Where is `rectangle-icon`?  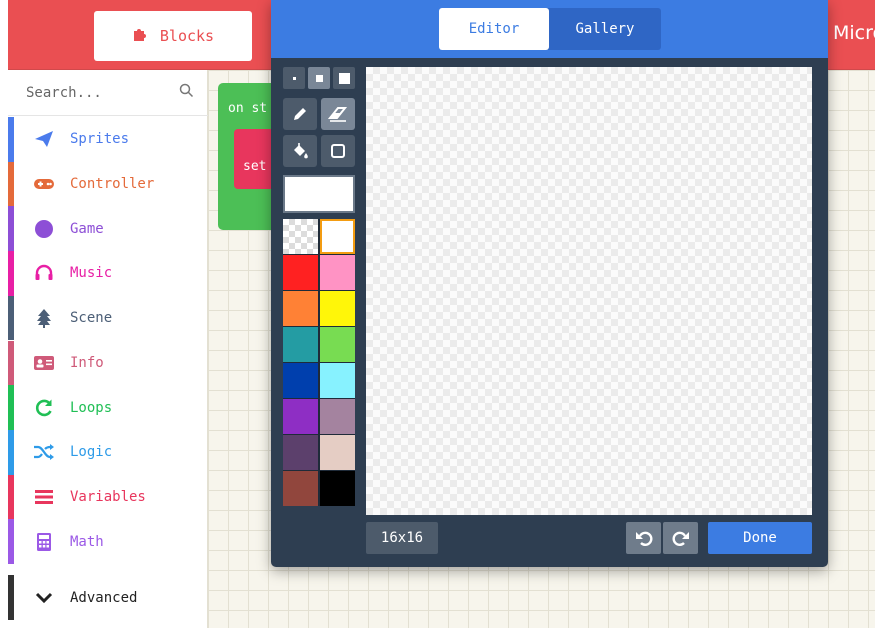
rectangle-icon is located at coordinates (338, 151).